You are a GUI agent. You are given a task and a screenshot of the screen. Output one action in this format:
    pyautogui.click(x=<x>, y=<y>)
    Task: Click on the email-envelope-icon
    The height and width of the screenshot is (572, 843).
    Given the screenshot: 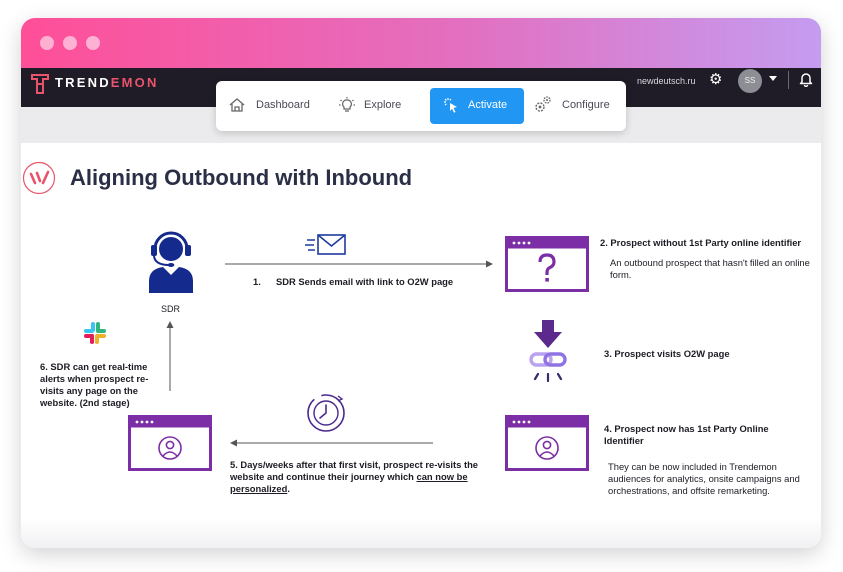 What is the action you would take?
    pyautogui.click(x=325, y=244)
    